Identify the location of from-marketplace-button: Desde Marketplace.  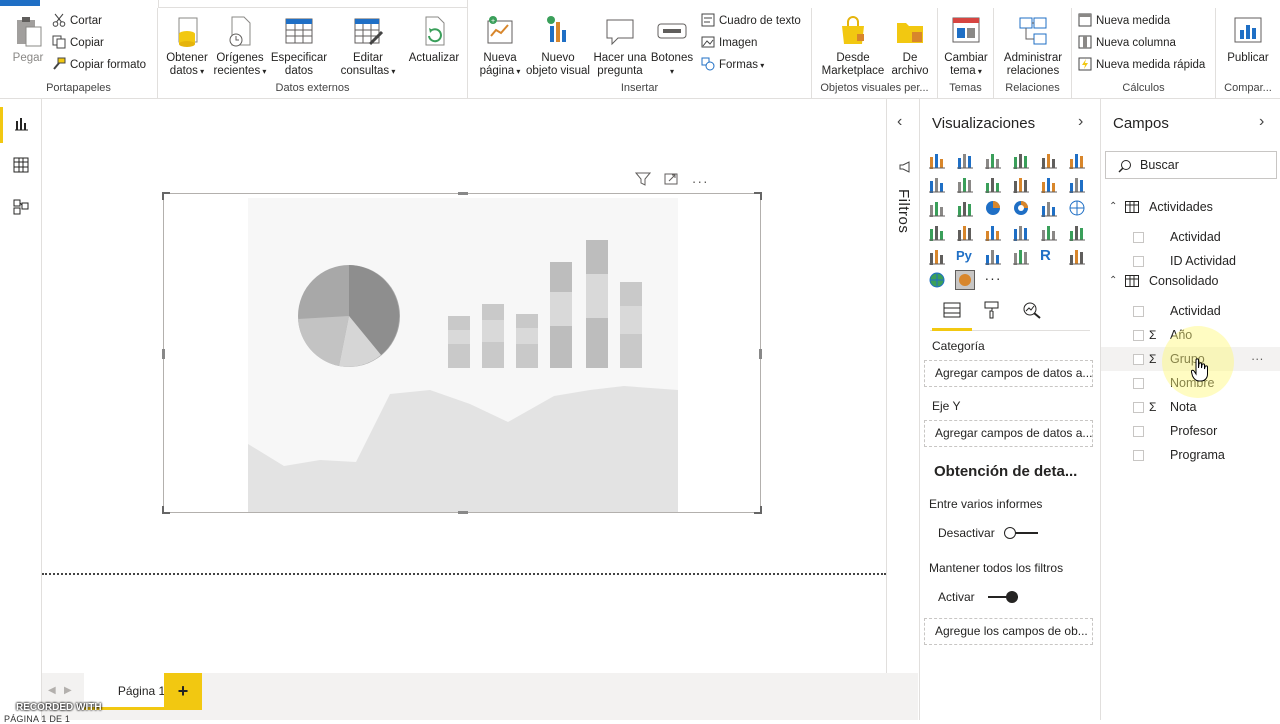
(853, 46).